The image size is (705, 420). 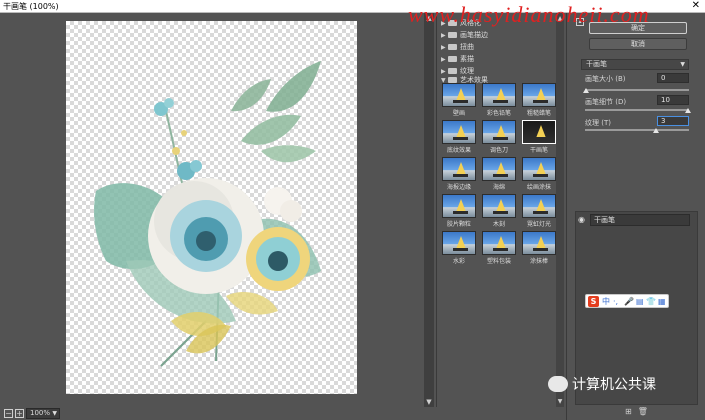 What do you see at coordinates (474, 35) in the screenshot?
I see `folder-label: 画笔描边` at bounding box center [474, 35].